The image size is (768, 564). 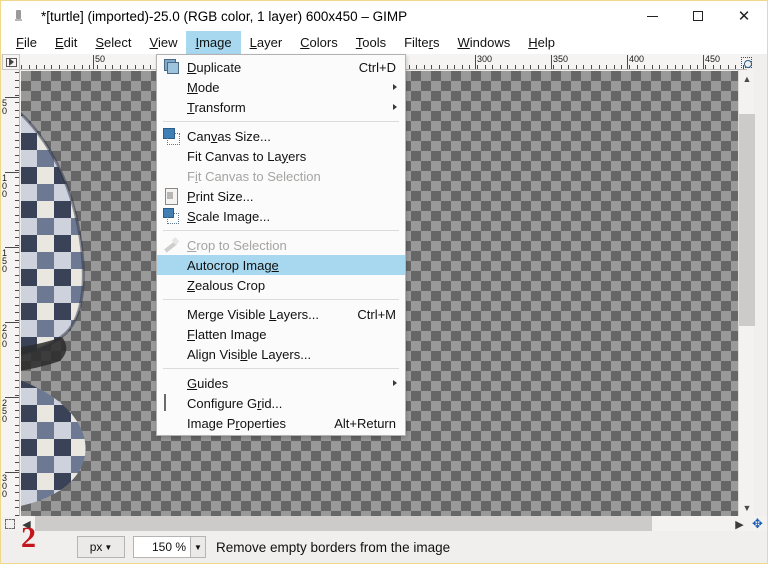 What do you see at coordinates (333, 547) in the screenshot?
I see `status-message: Remove empty borders from the image` at bounding box center [333, 547].